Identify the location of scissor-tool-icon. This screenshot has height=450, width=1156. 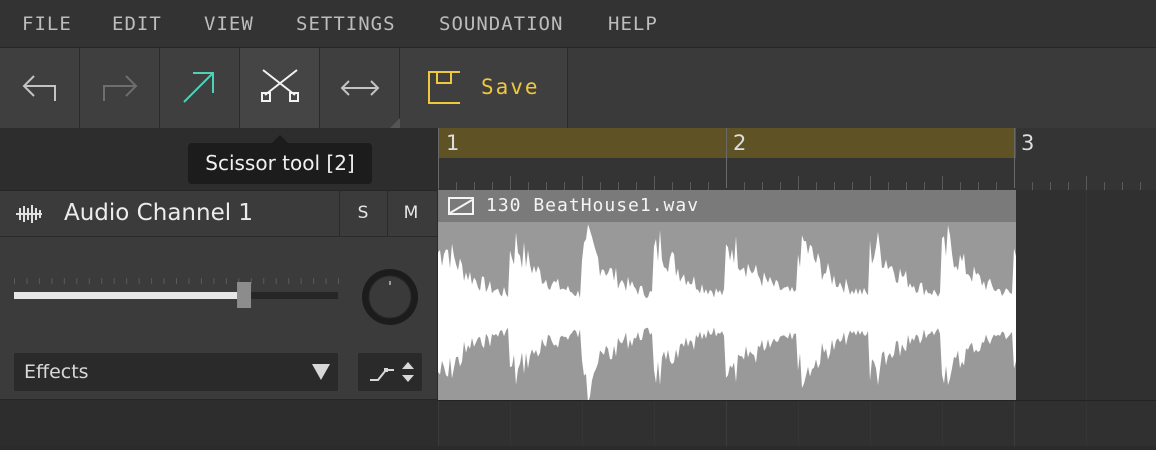
(280, 85).